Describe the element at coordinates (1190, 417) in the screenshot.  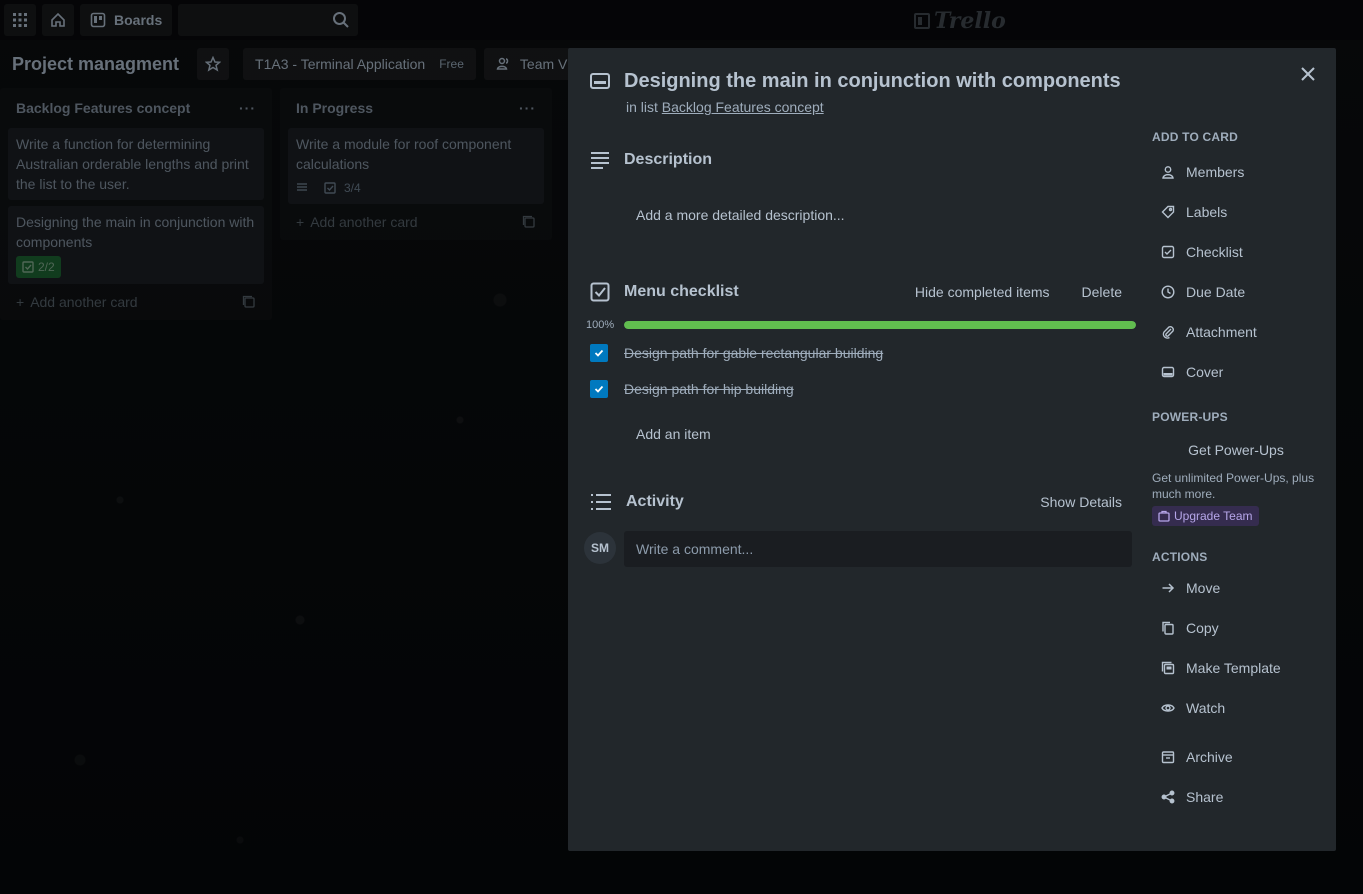
I see `powerups-heading: POWER-UPS` at that location.